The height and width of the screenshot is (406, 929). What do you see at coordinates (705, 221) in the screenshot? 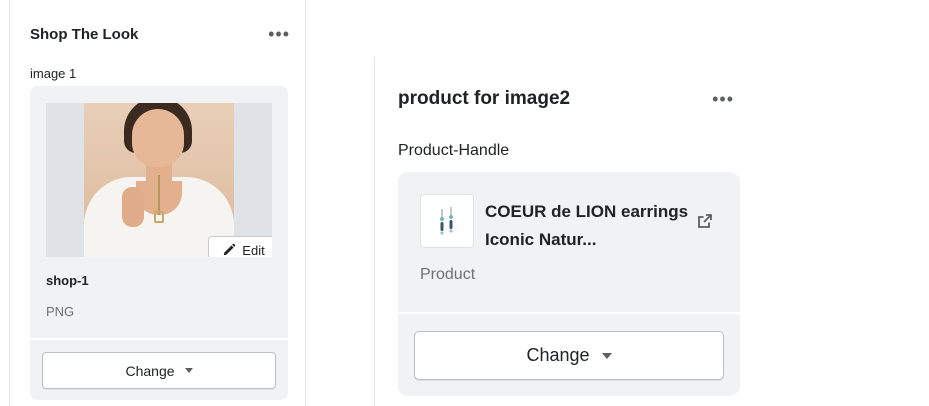
I see `external-link-icon` at bounding box center [705, 221].